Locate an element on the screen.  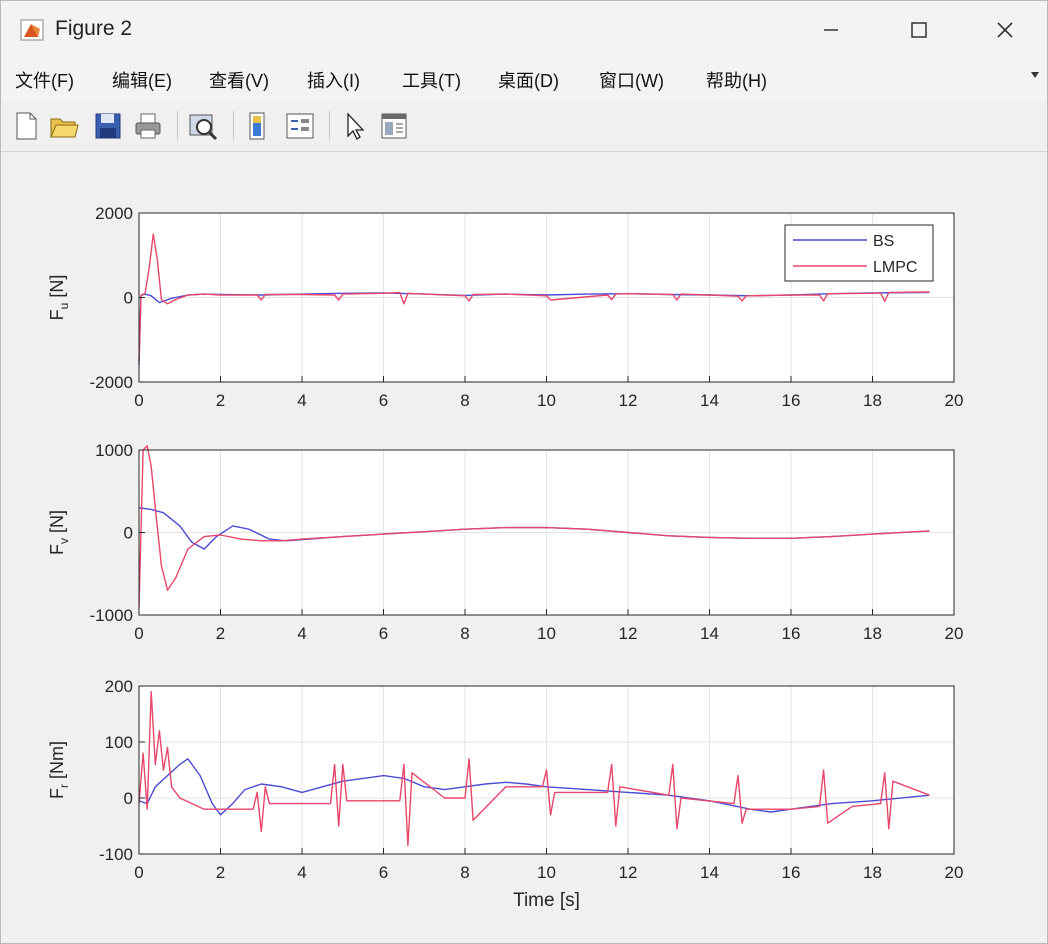
y-tick-label: -1000 is located at coordinates (111, 615).